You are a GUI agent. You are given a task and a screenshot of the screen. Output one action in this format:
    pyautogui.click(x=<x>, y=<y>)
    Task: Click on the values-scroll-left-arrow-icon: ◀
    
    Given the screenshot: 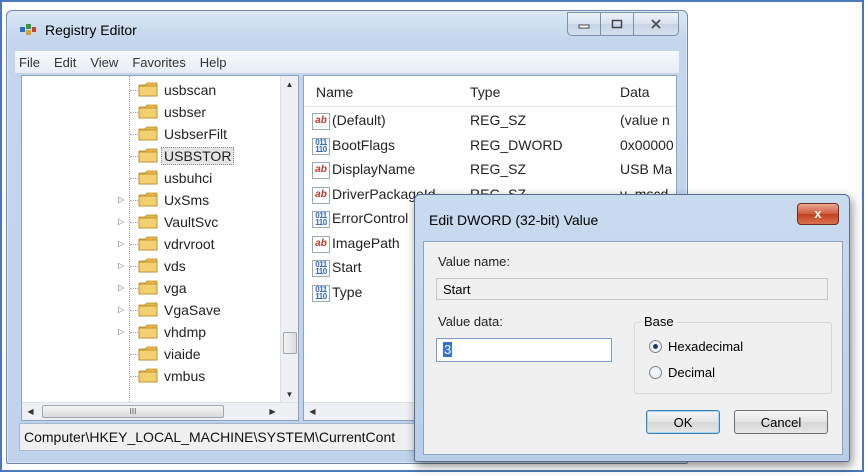 What is the action you would take?
    pyautogui.click(x=312, y=411)
    